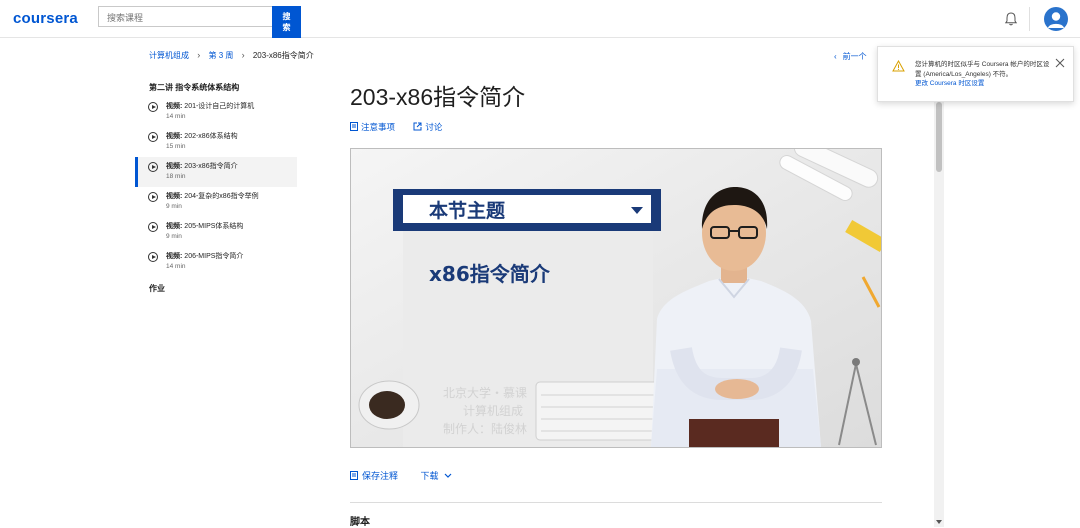  I want to click on lecture-links: 注意事项 讨论, so click(404, 127).